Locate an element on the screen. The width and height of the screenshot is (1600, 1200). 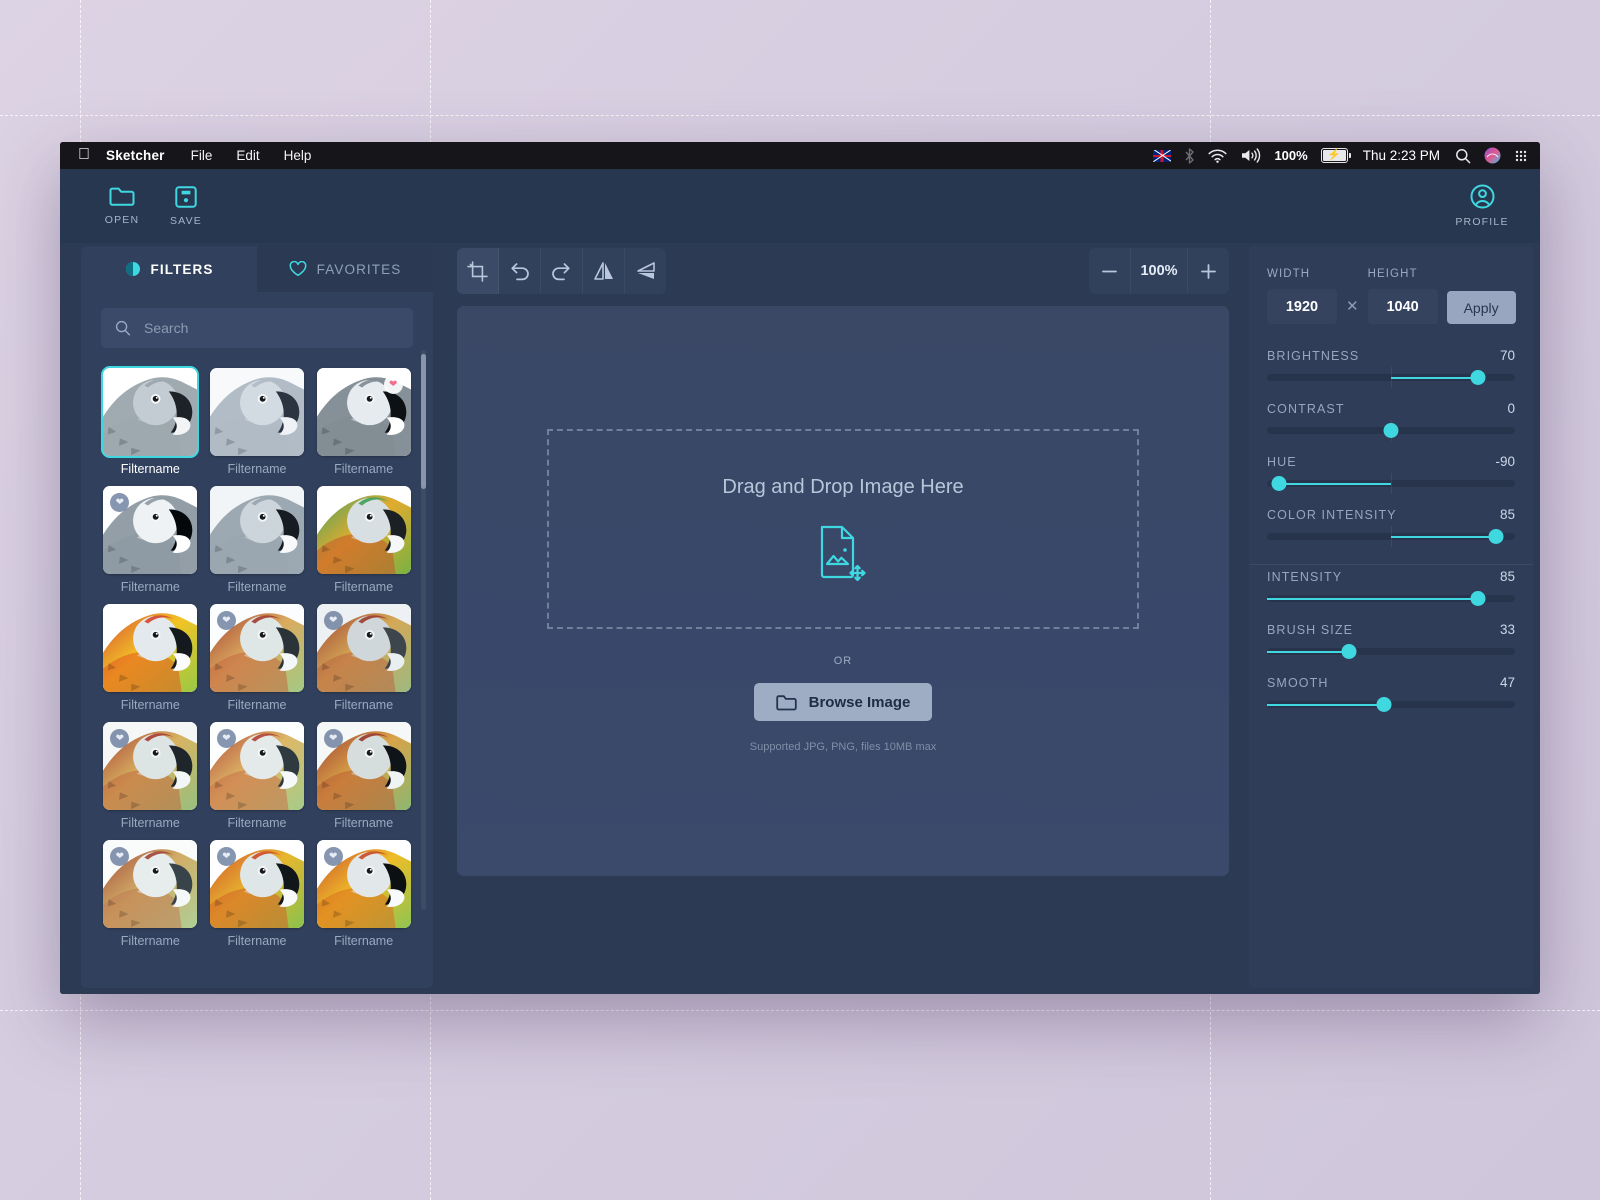
siri-icon is located at coordinates (1492, 155).